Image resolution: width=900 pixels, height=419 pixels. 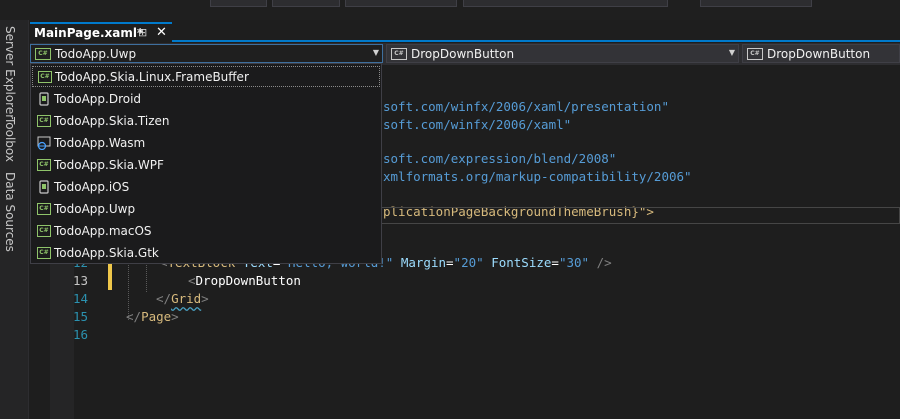 What do you see at coordinates (206, 98) in the screenshot?
I see `dropdown-item: TodoApp.Droid` at bounding box center [206, 98].